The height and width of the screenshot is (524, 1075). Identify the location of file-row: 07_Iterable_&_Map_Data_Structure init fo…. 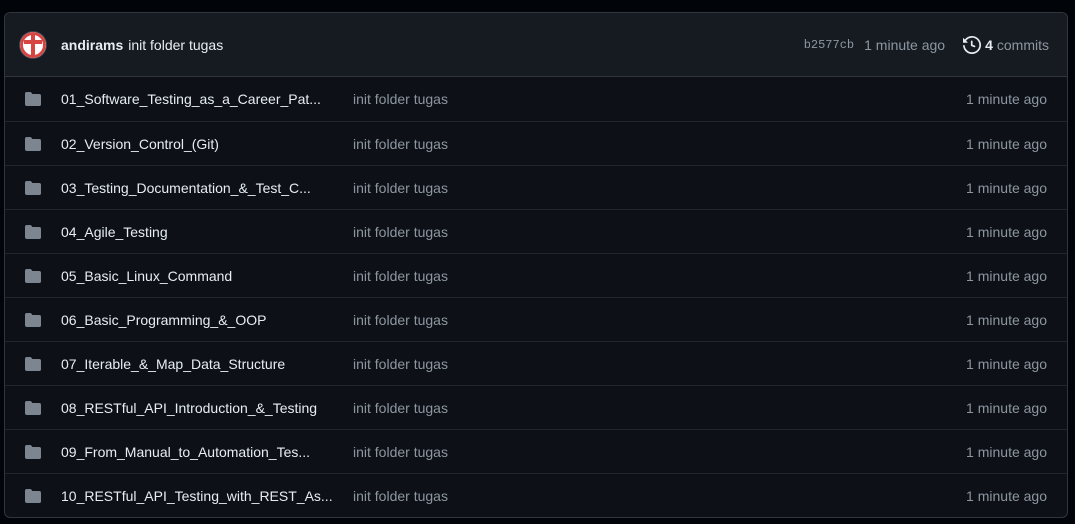
(536, 363).